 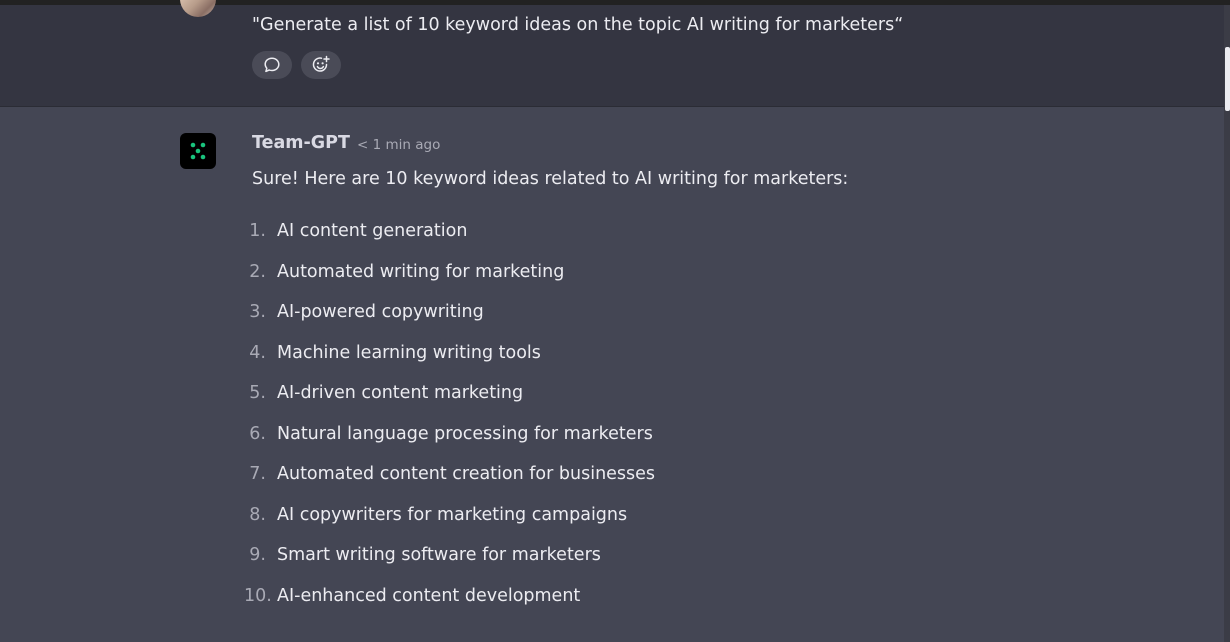 What do you see at coordinates (198, 8) in the screenshot?
I see `user-avatar` at bounding box center [198, 8].